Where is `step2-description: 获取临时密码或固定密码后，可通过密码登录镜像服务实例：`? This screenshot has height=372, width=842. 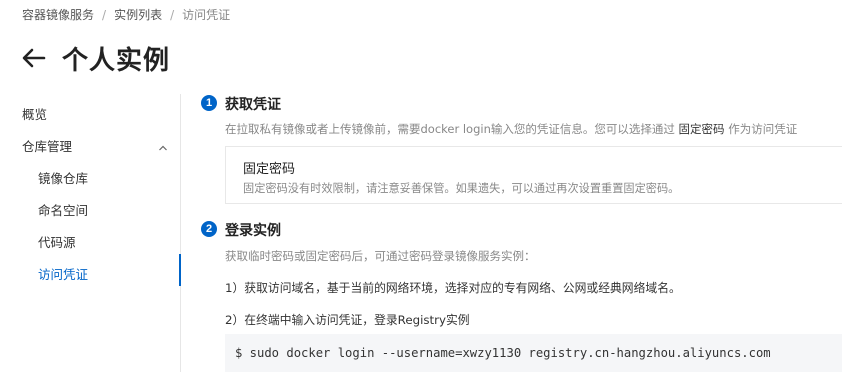
step2-description: 获取临时密码或固定密码后，可通过密码登录镜像服务实例： is located at coordinates (380, 256).